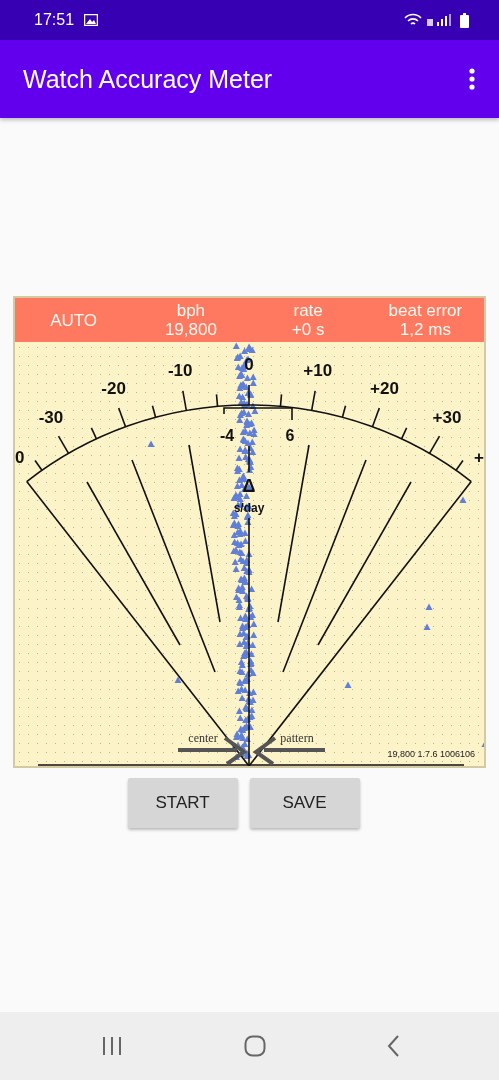 The width and height of the screenshot is (499, 1080). I want to click on scale-label: +20, so click(384, 388).